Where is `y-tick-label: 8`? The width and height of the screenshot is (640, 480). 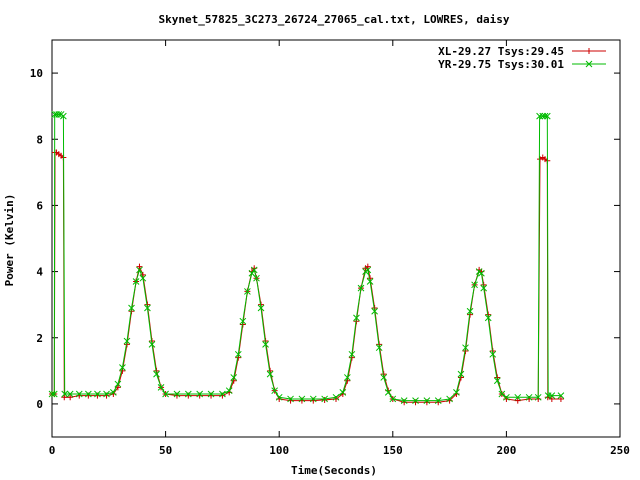 y-tick-label: 8 is located at coordinates (39, 139).